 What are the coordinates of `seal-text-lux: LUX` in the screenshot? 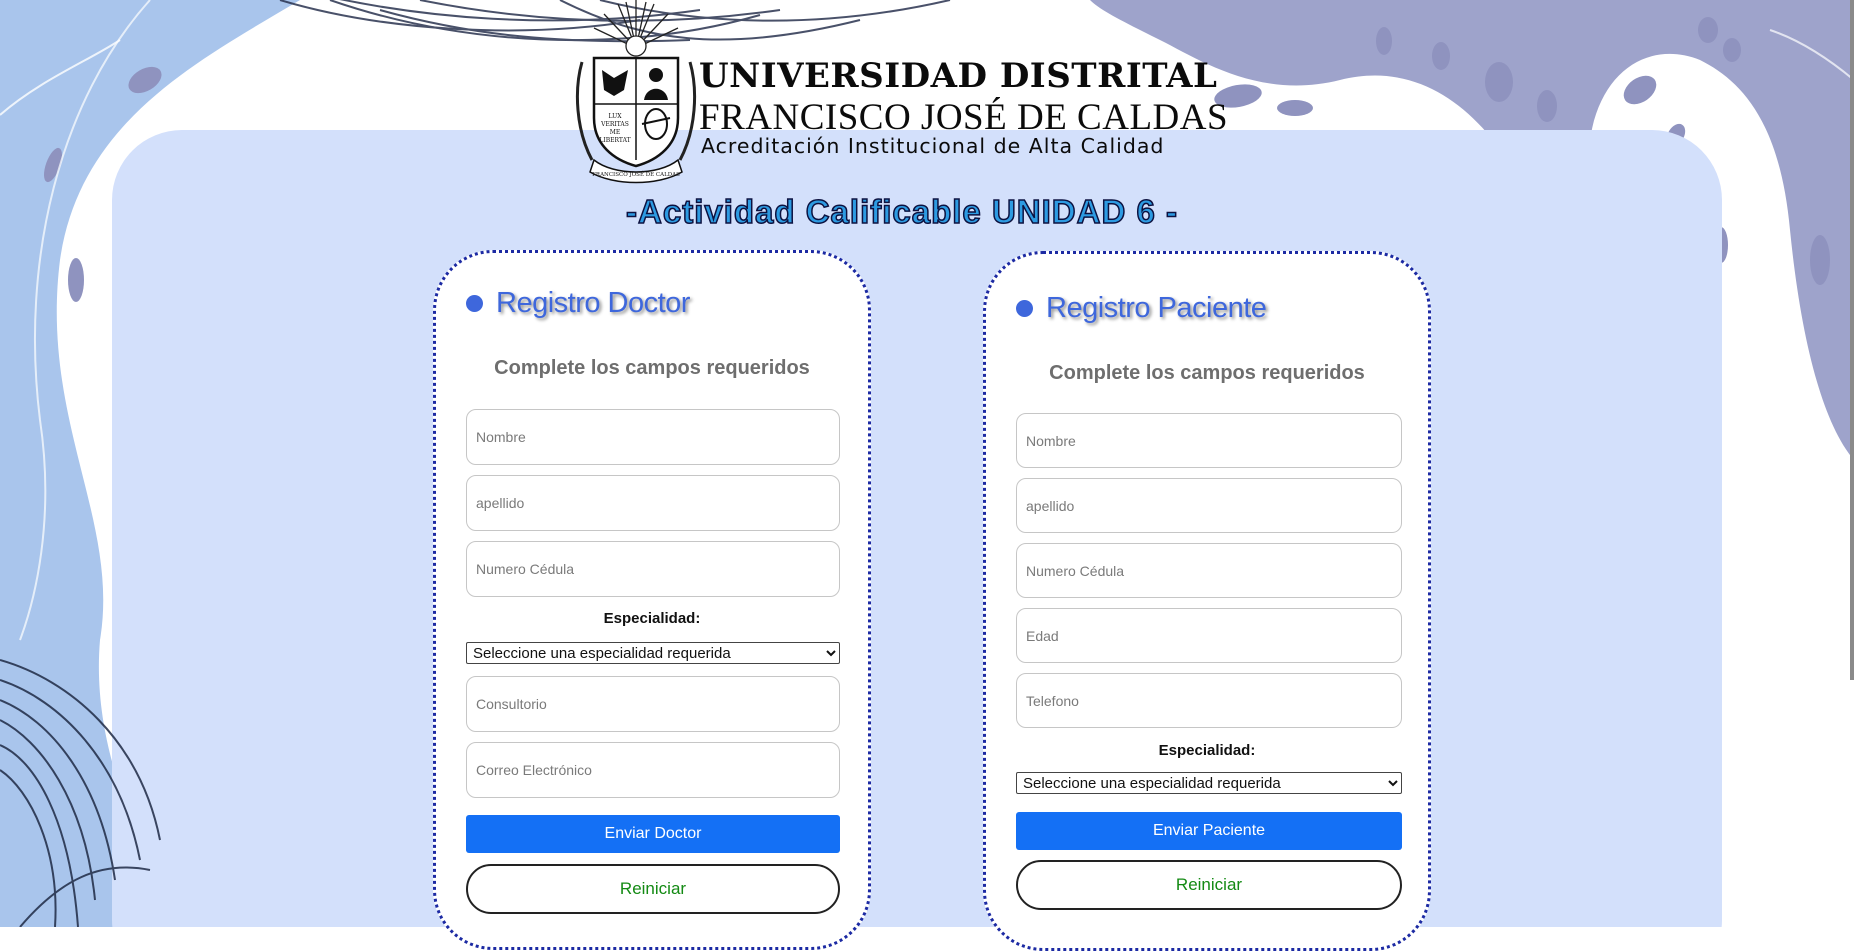 It's located at (616, 116).